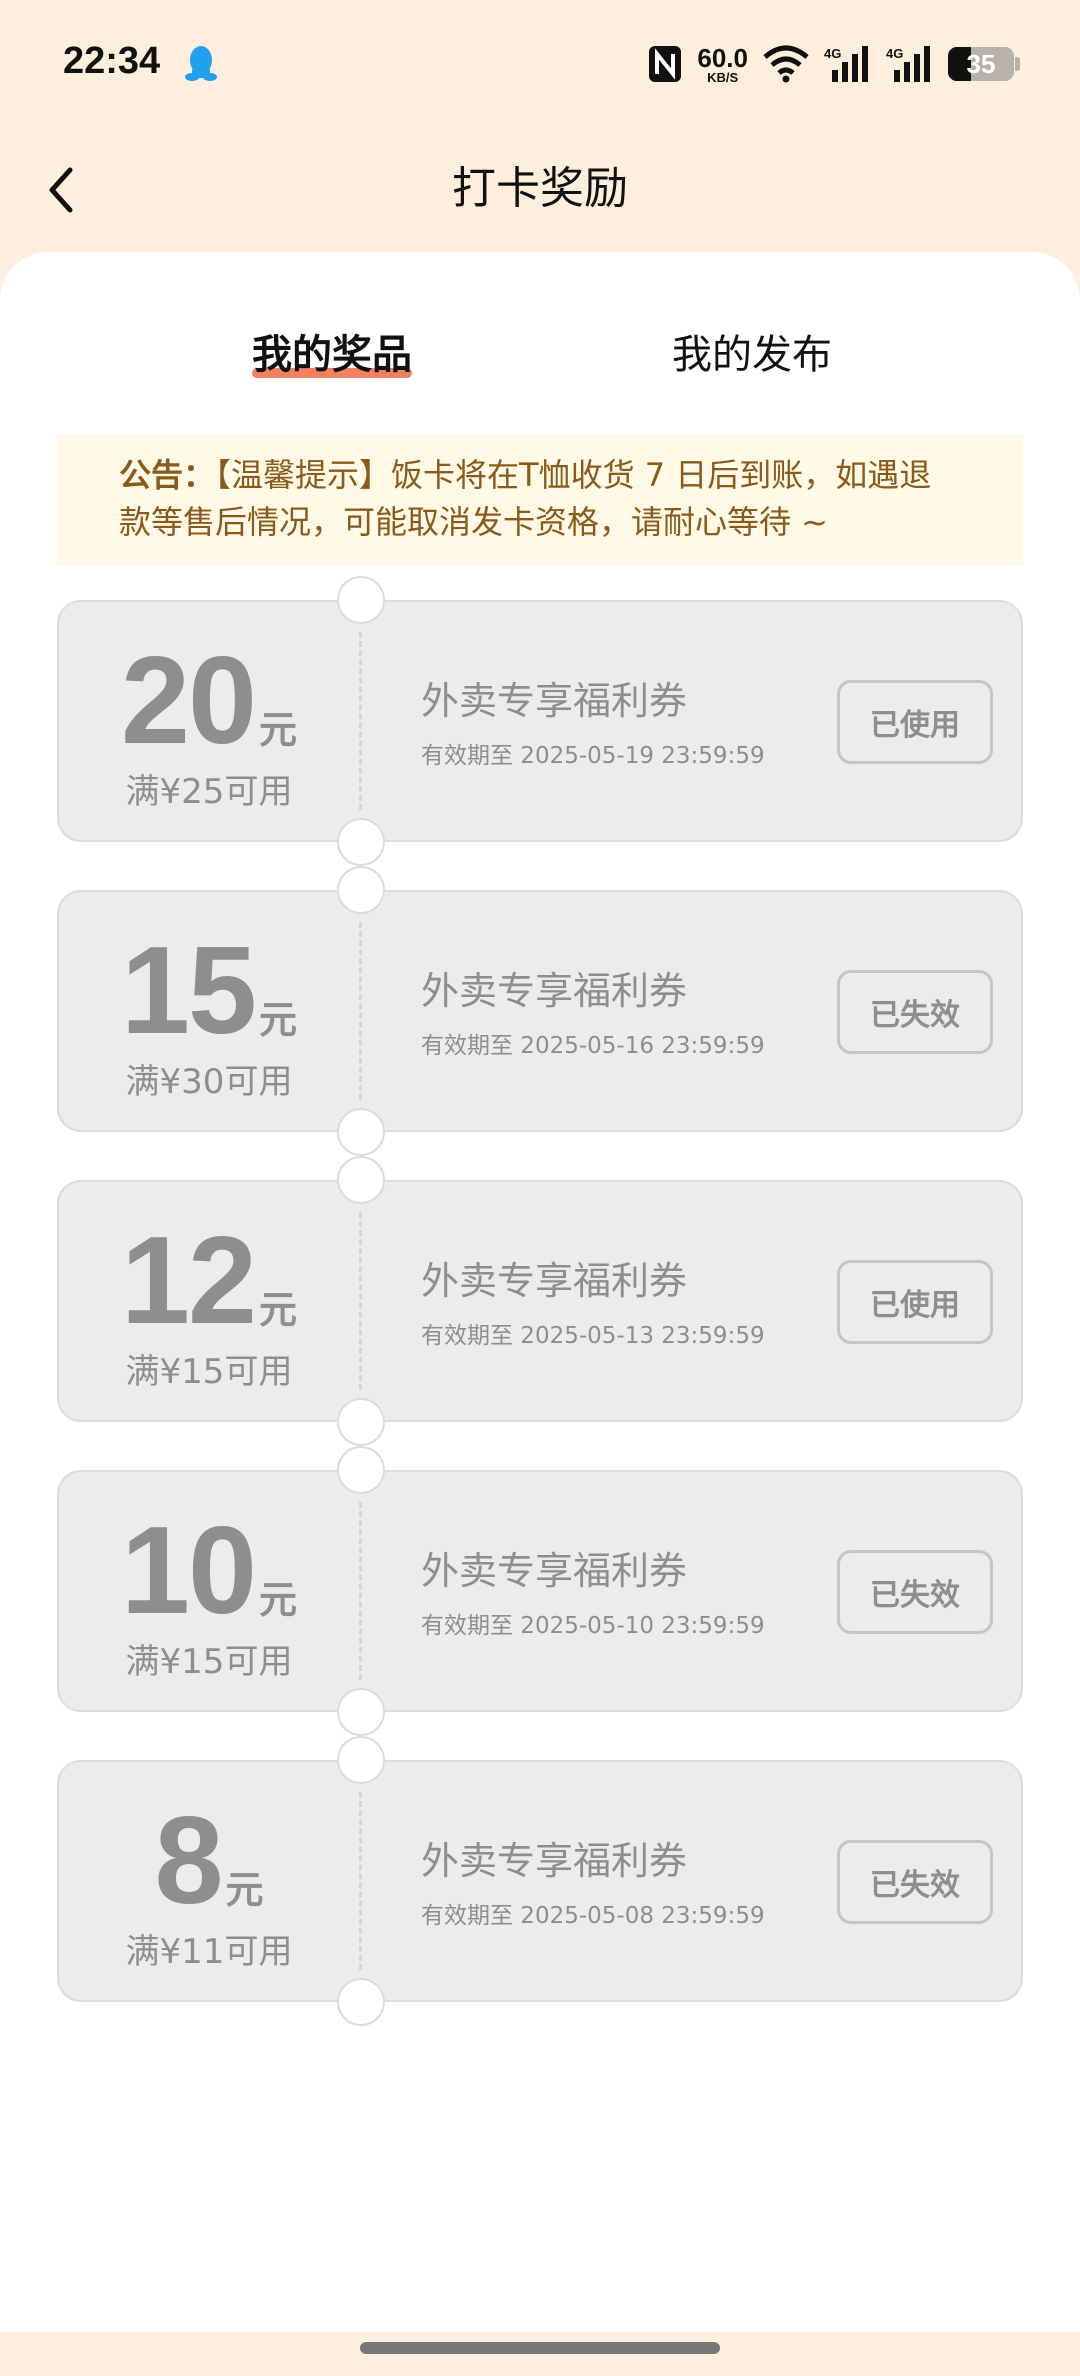 Image resolution: width=1080 pixels, height=2376 pixels. What do you see at coordinates (752, 351) in the screenshot?
I see `tab-my-posts: 我的发布` at bounding box center [752, 351].